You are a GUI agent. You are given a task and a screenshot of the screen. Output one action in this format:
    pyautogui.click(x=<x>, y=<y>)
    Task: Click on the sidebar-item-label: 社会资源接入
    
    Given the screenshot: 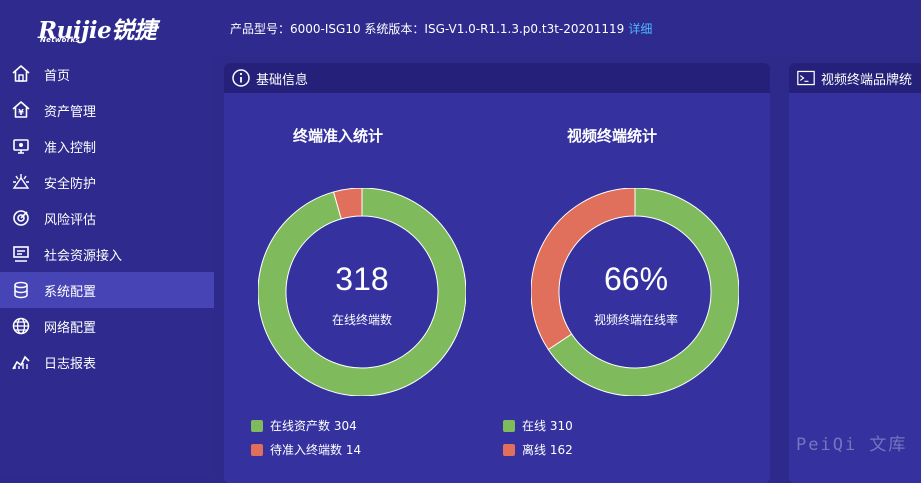 What is the action you would take?
    pyautogui.click(x=83, y=256)
    